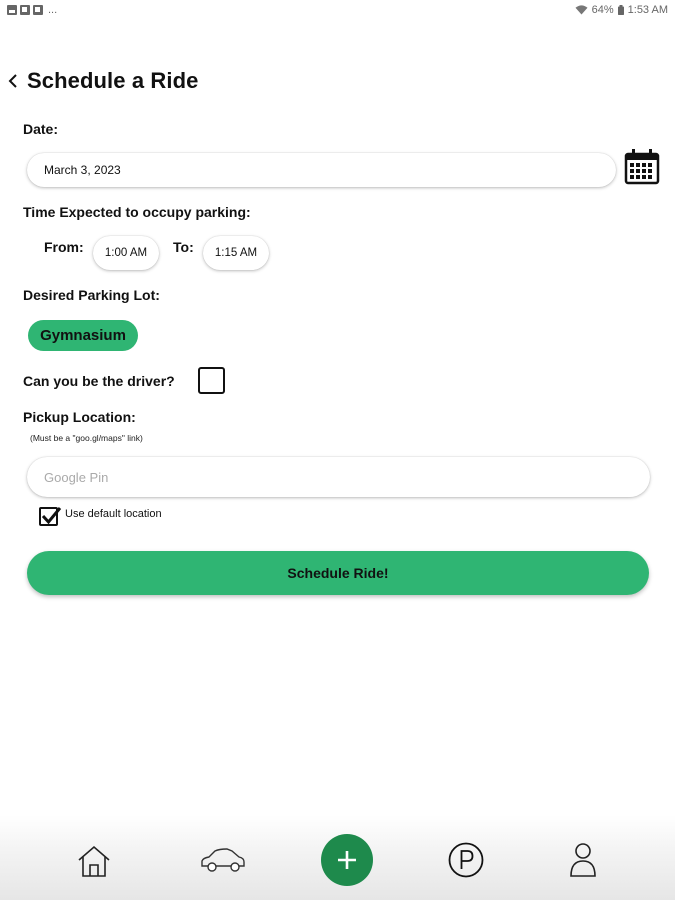  I want to click on calendar-icon, so click(642, 167).